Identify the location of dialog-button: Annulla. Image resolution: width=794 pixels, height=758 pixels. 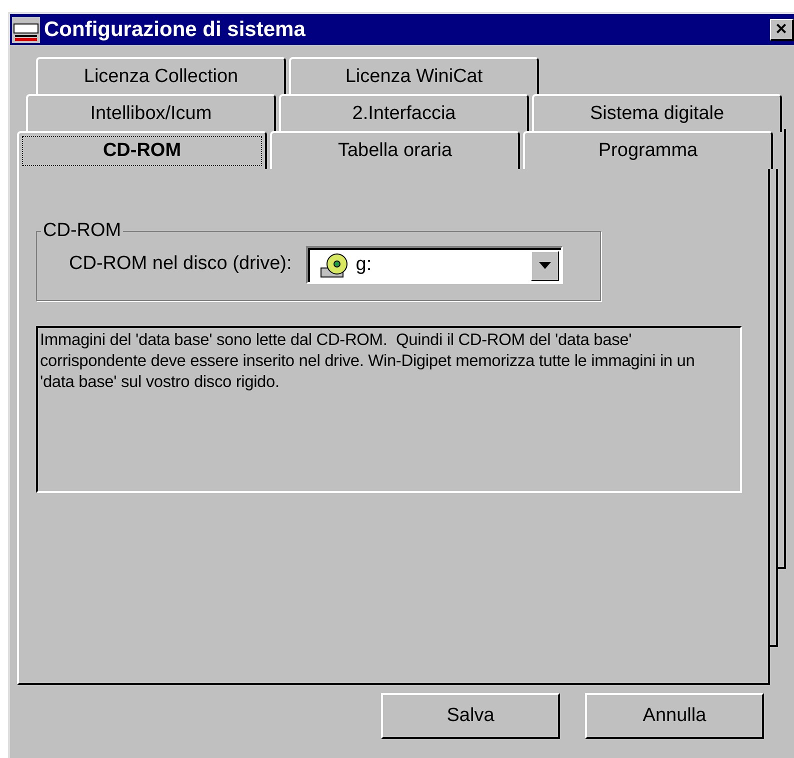
(674, 716).